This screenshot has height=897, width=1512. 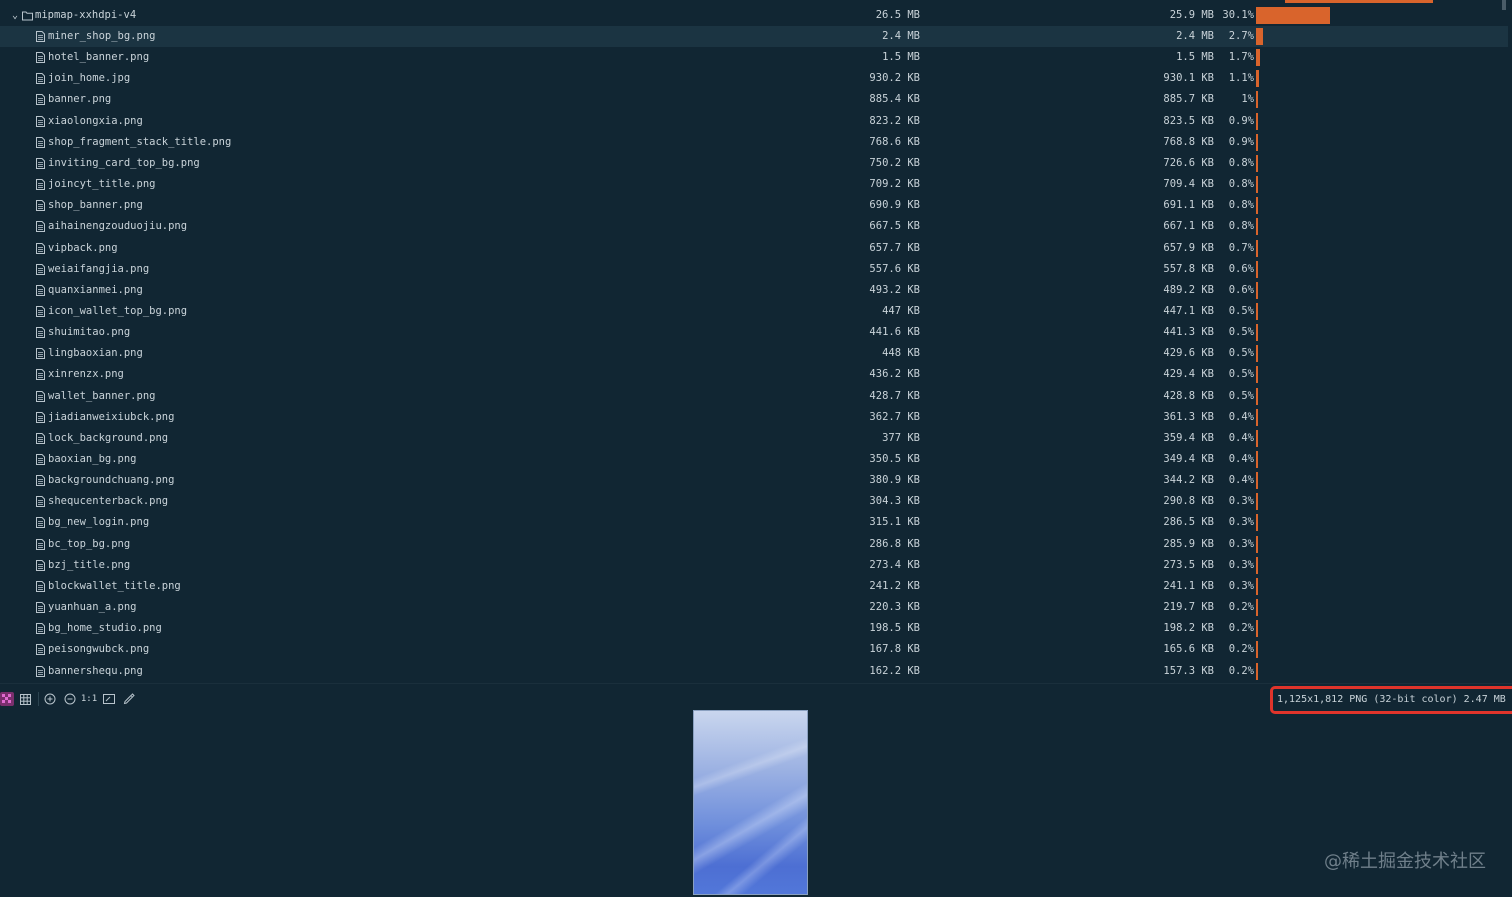 What do you see at coordinates (129, 699) in the screenshot?
I see `color-picker-icon` at bounding box center [129, 699].